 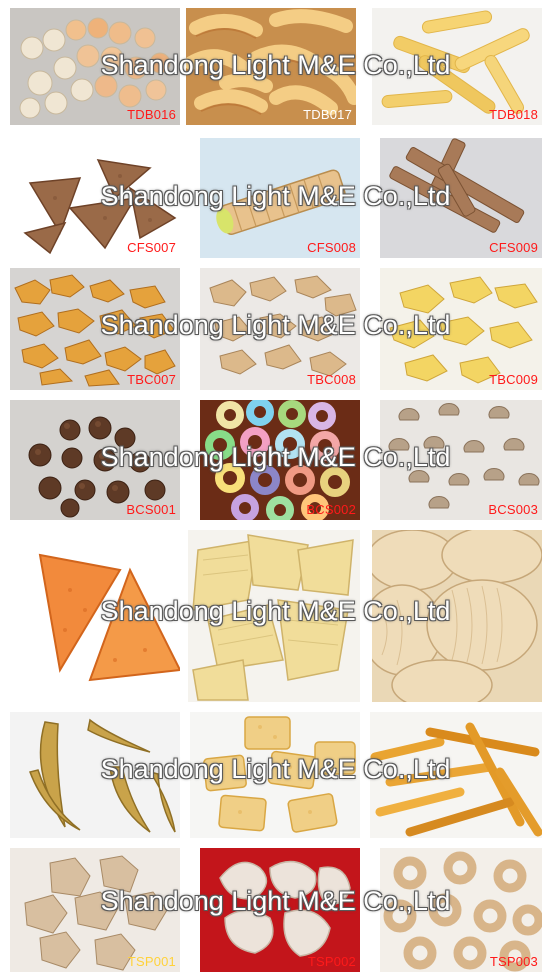 What do you see at coordinates (331, 961) in the screenshot?
I see `product-code: TSP002` at bounding box center [331, 961].